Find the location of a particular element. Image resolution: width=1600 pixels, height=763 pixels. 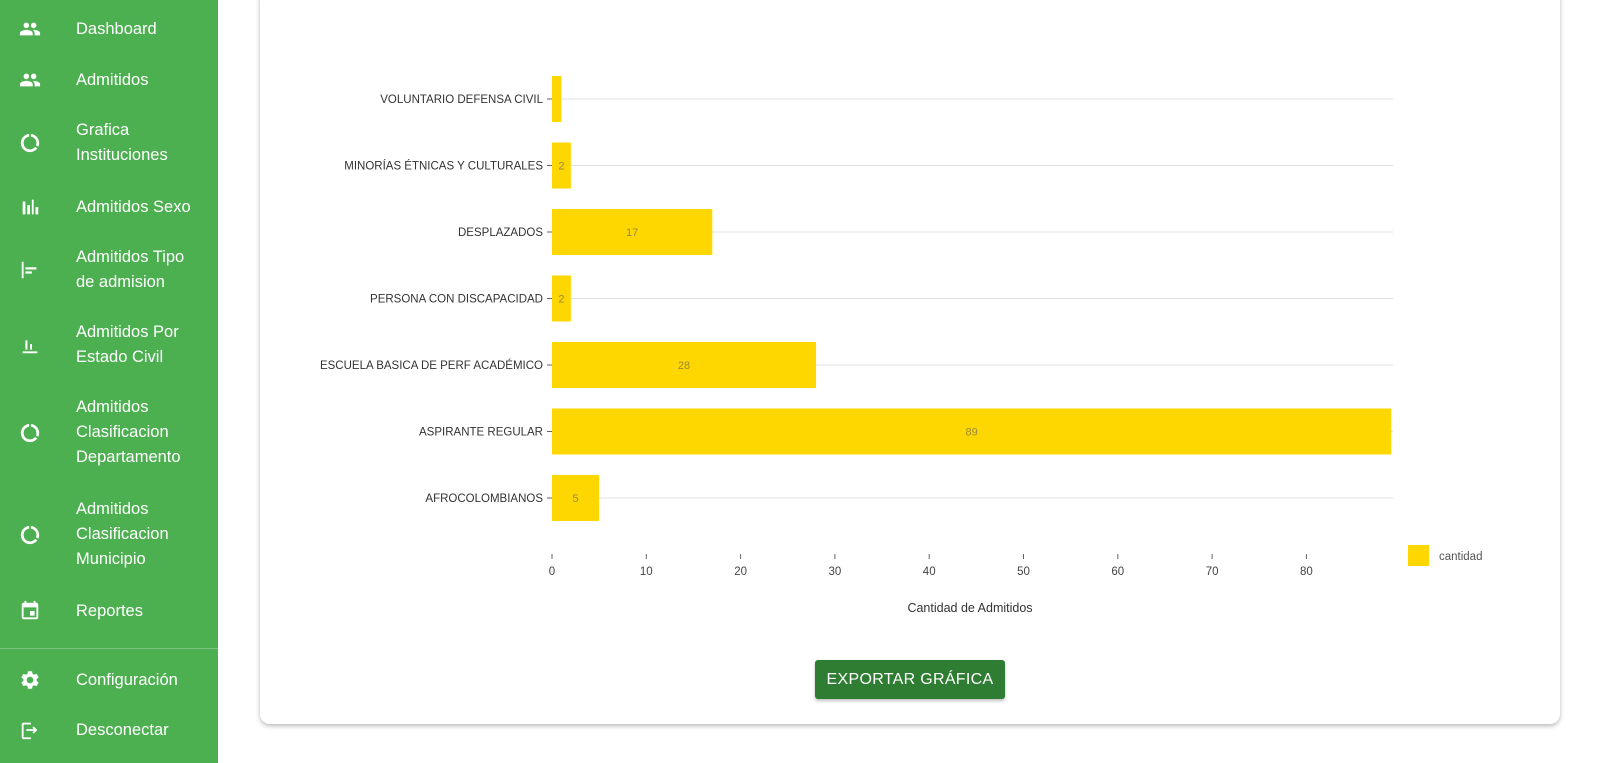

sidebar-item-label: Configuración is located at coordinates (127, 680).